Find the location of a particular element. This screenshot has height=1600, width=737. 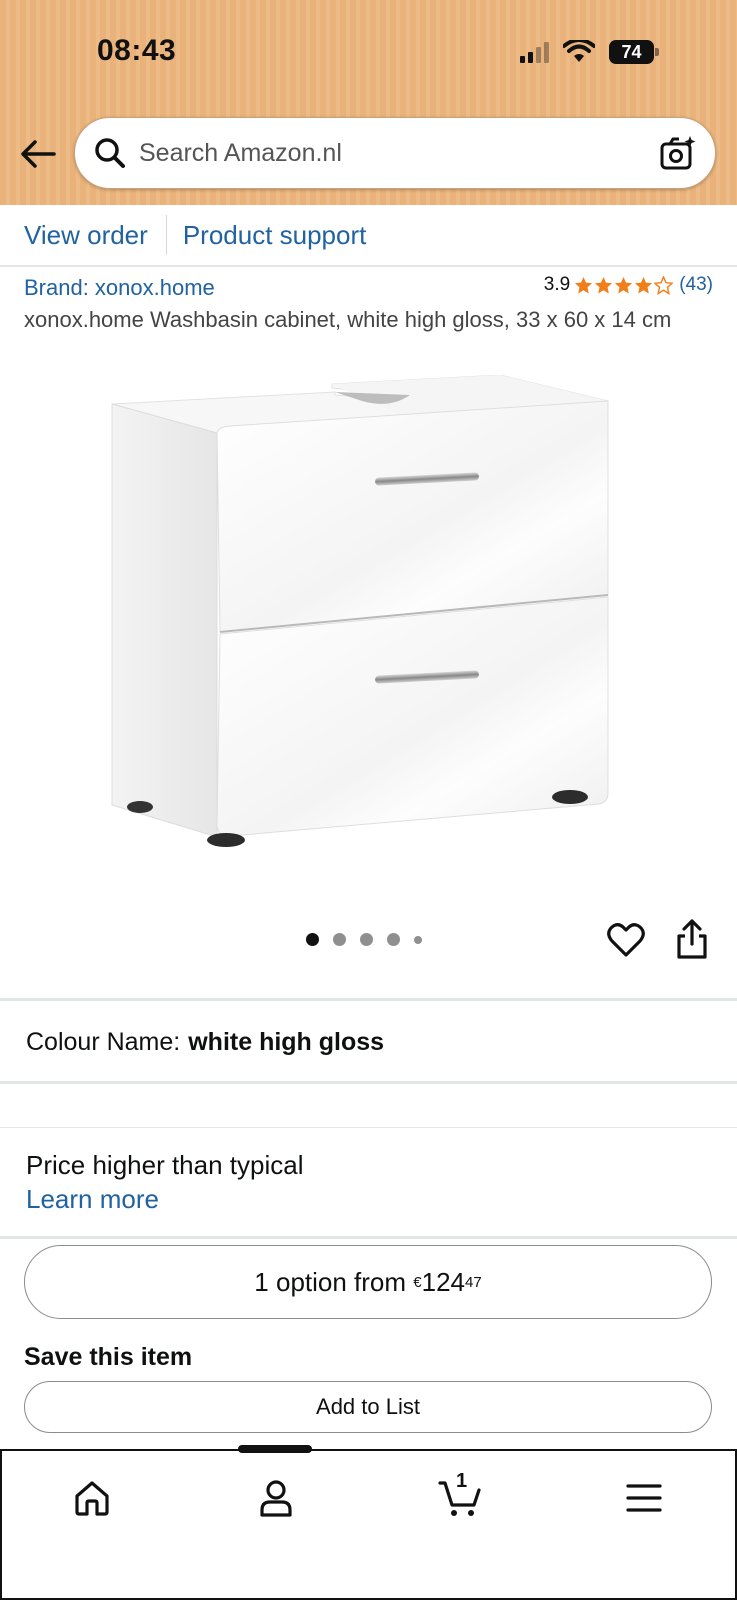

back-button is located at coordinates (38, 154).